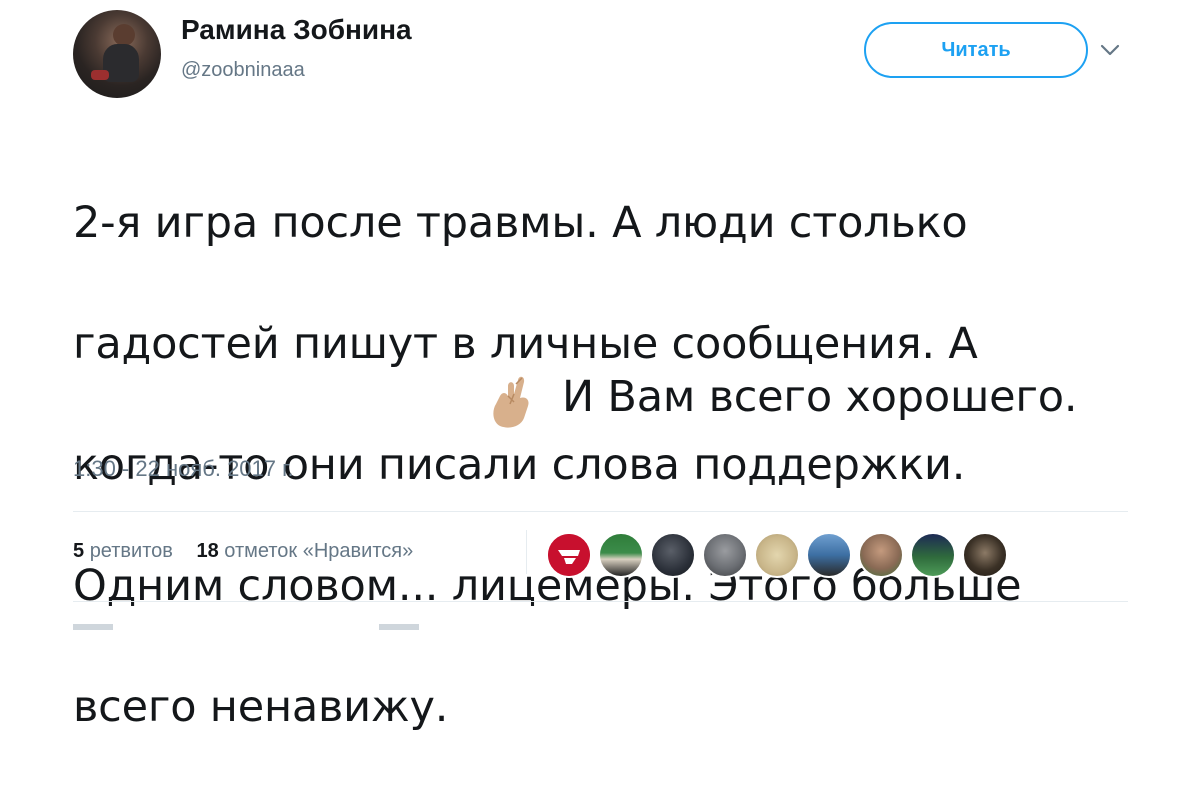 This screenshot has height=798, width=1200. What do you see at coordinates (79, 551) in the screenshot?
I see `retweets-count: 5` at bounding box center [79, 551].